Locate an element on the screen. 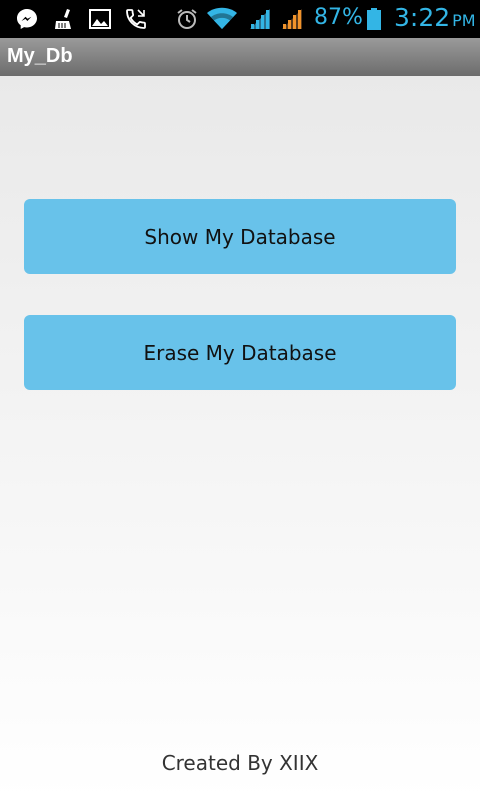 Image resolution: width=480 pixels, height=800 pixels. signal-2-icon is located at coordinates (292, 19).